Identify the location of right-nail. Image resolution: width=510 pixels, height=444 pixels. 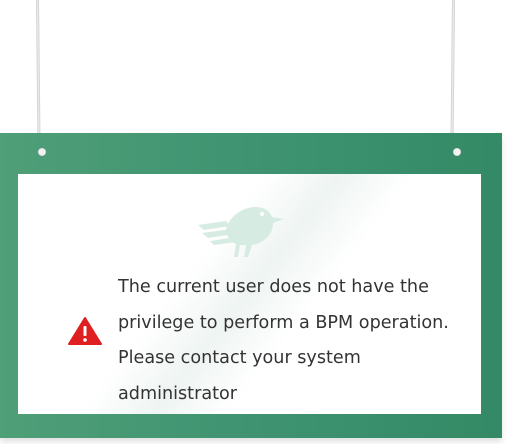
(457, 152).